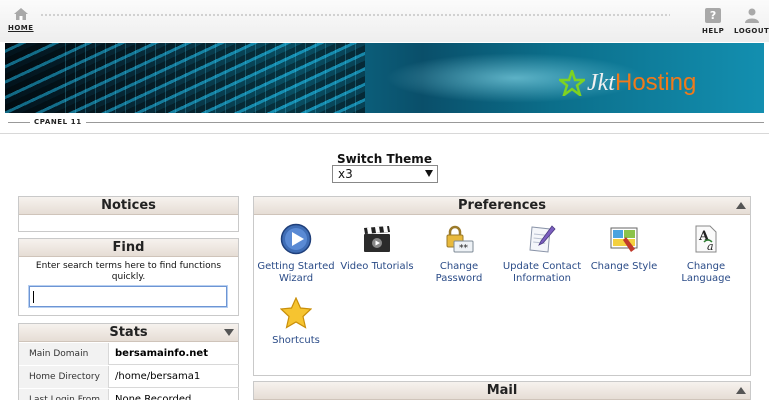  Describe the element at coordinates (601, 82) in the screenshot. I see `logo-text-jkt: Jkt` at that location.